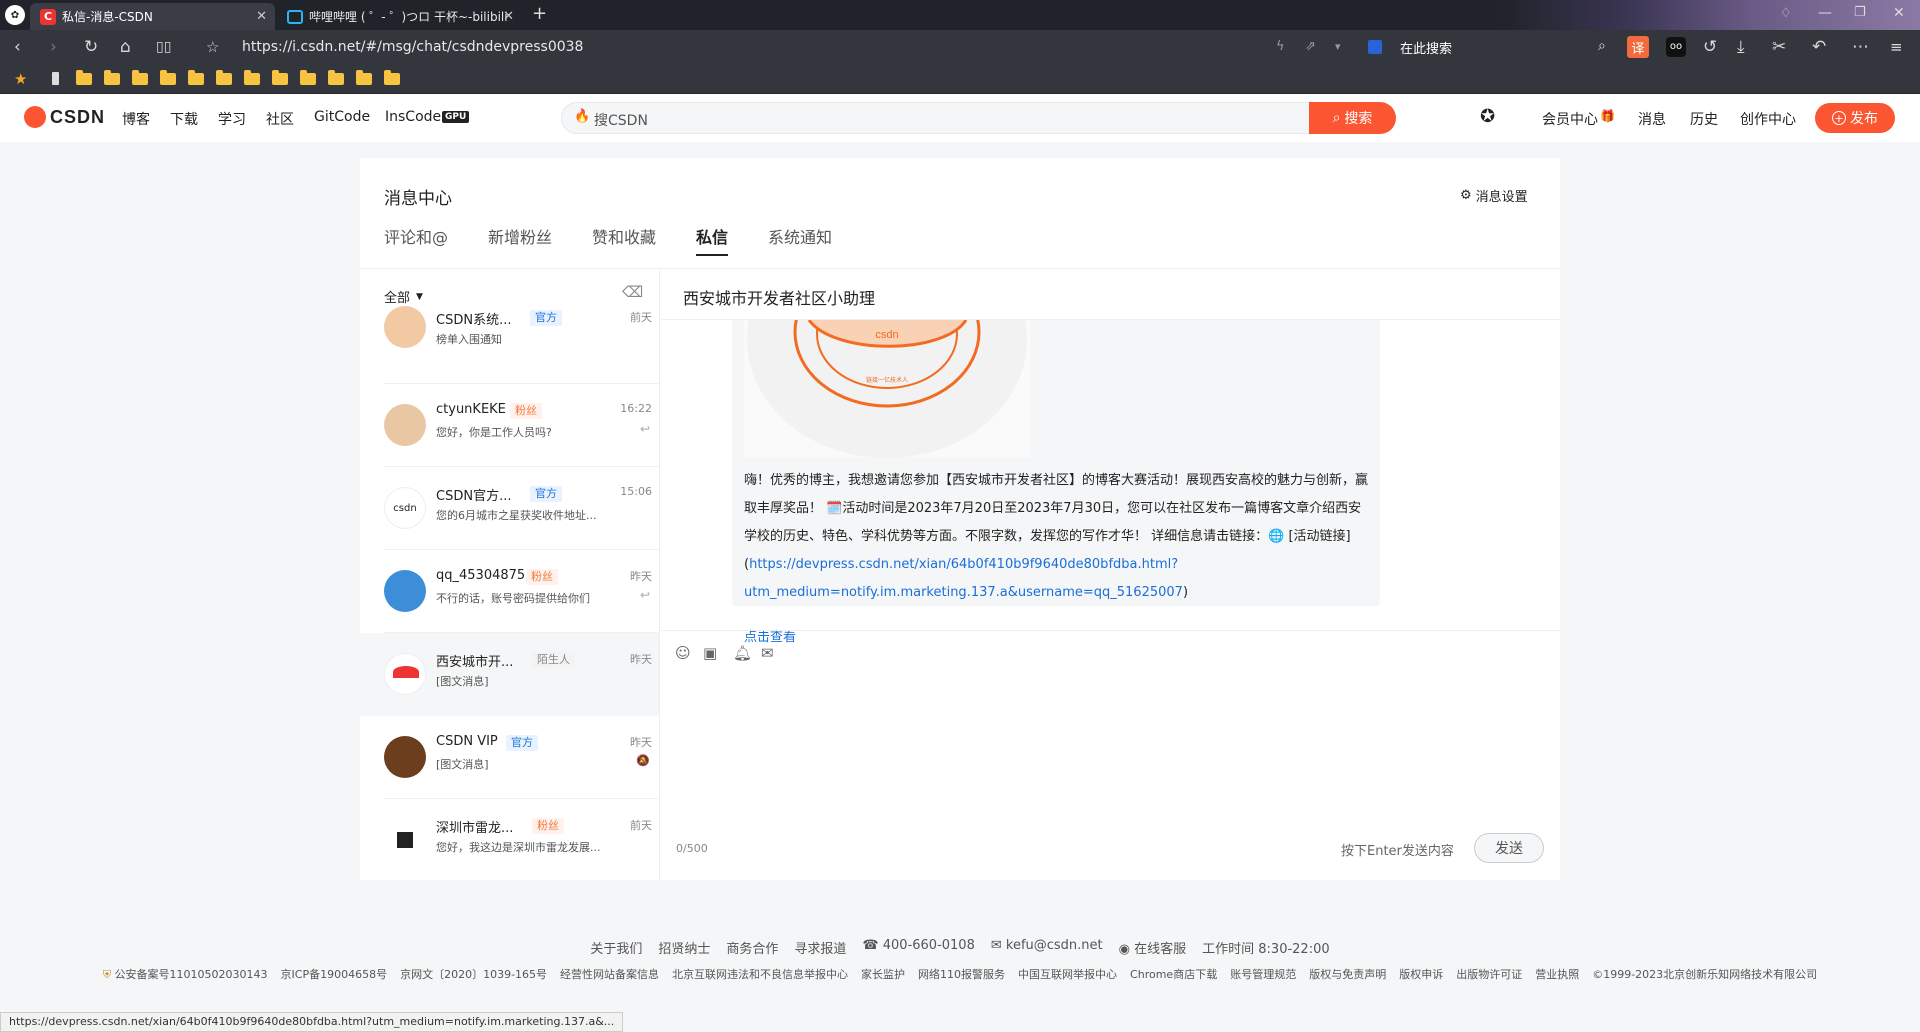  What do you see at coordinates (1347, 974) in the screenshot?
I see `footer-legal-item: 版权与免责声明` at bounding box center [1347, 974].